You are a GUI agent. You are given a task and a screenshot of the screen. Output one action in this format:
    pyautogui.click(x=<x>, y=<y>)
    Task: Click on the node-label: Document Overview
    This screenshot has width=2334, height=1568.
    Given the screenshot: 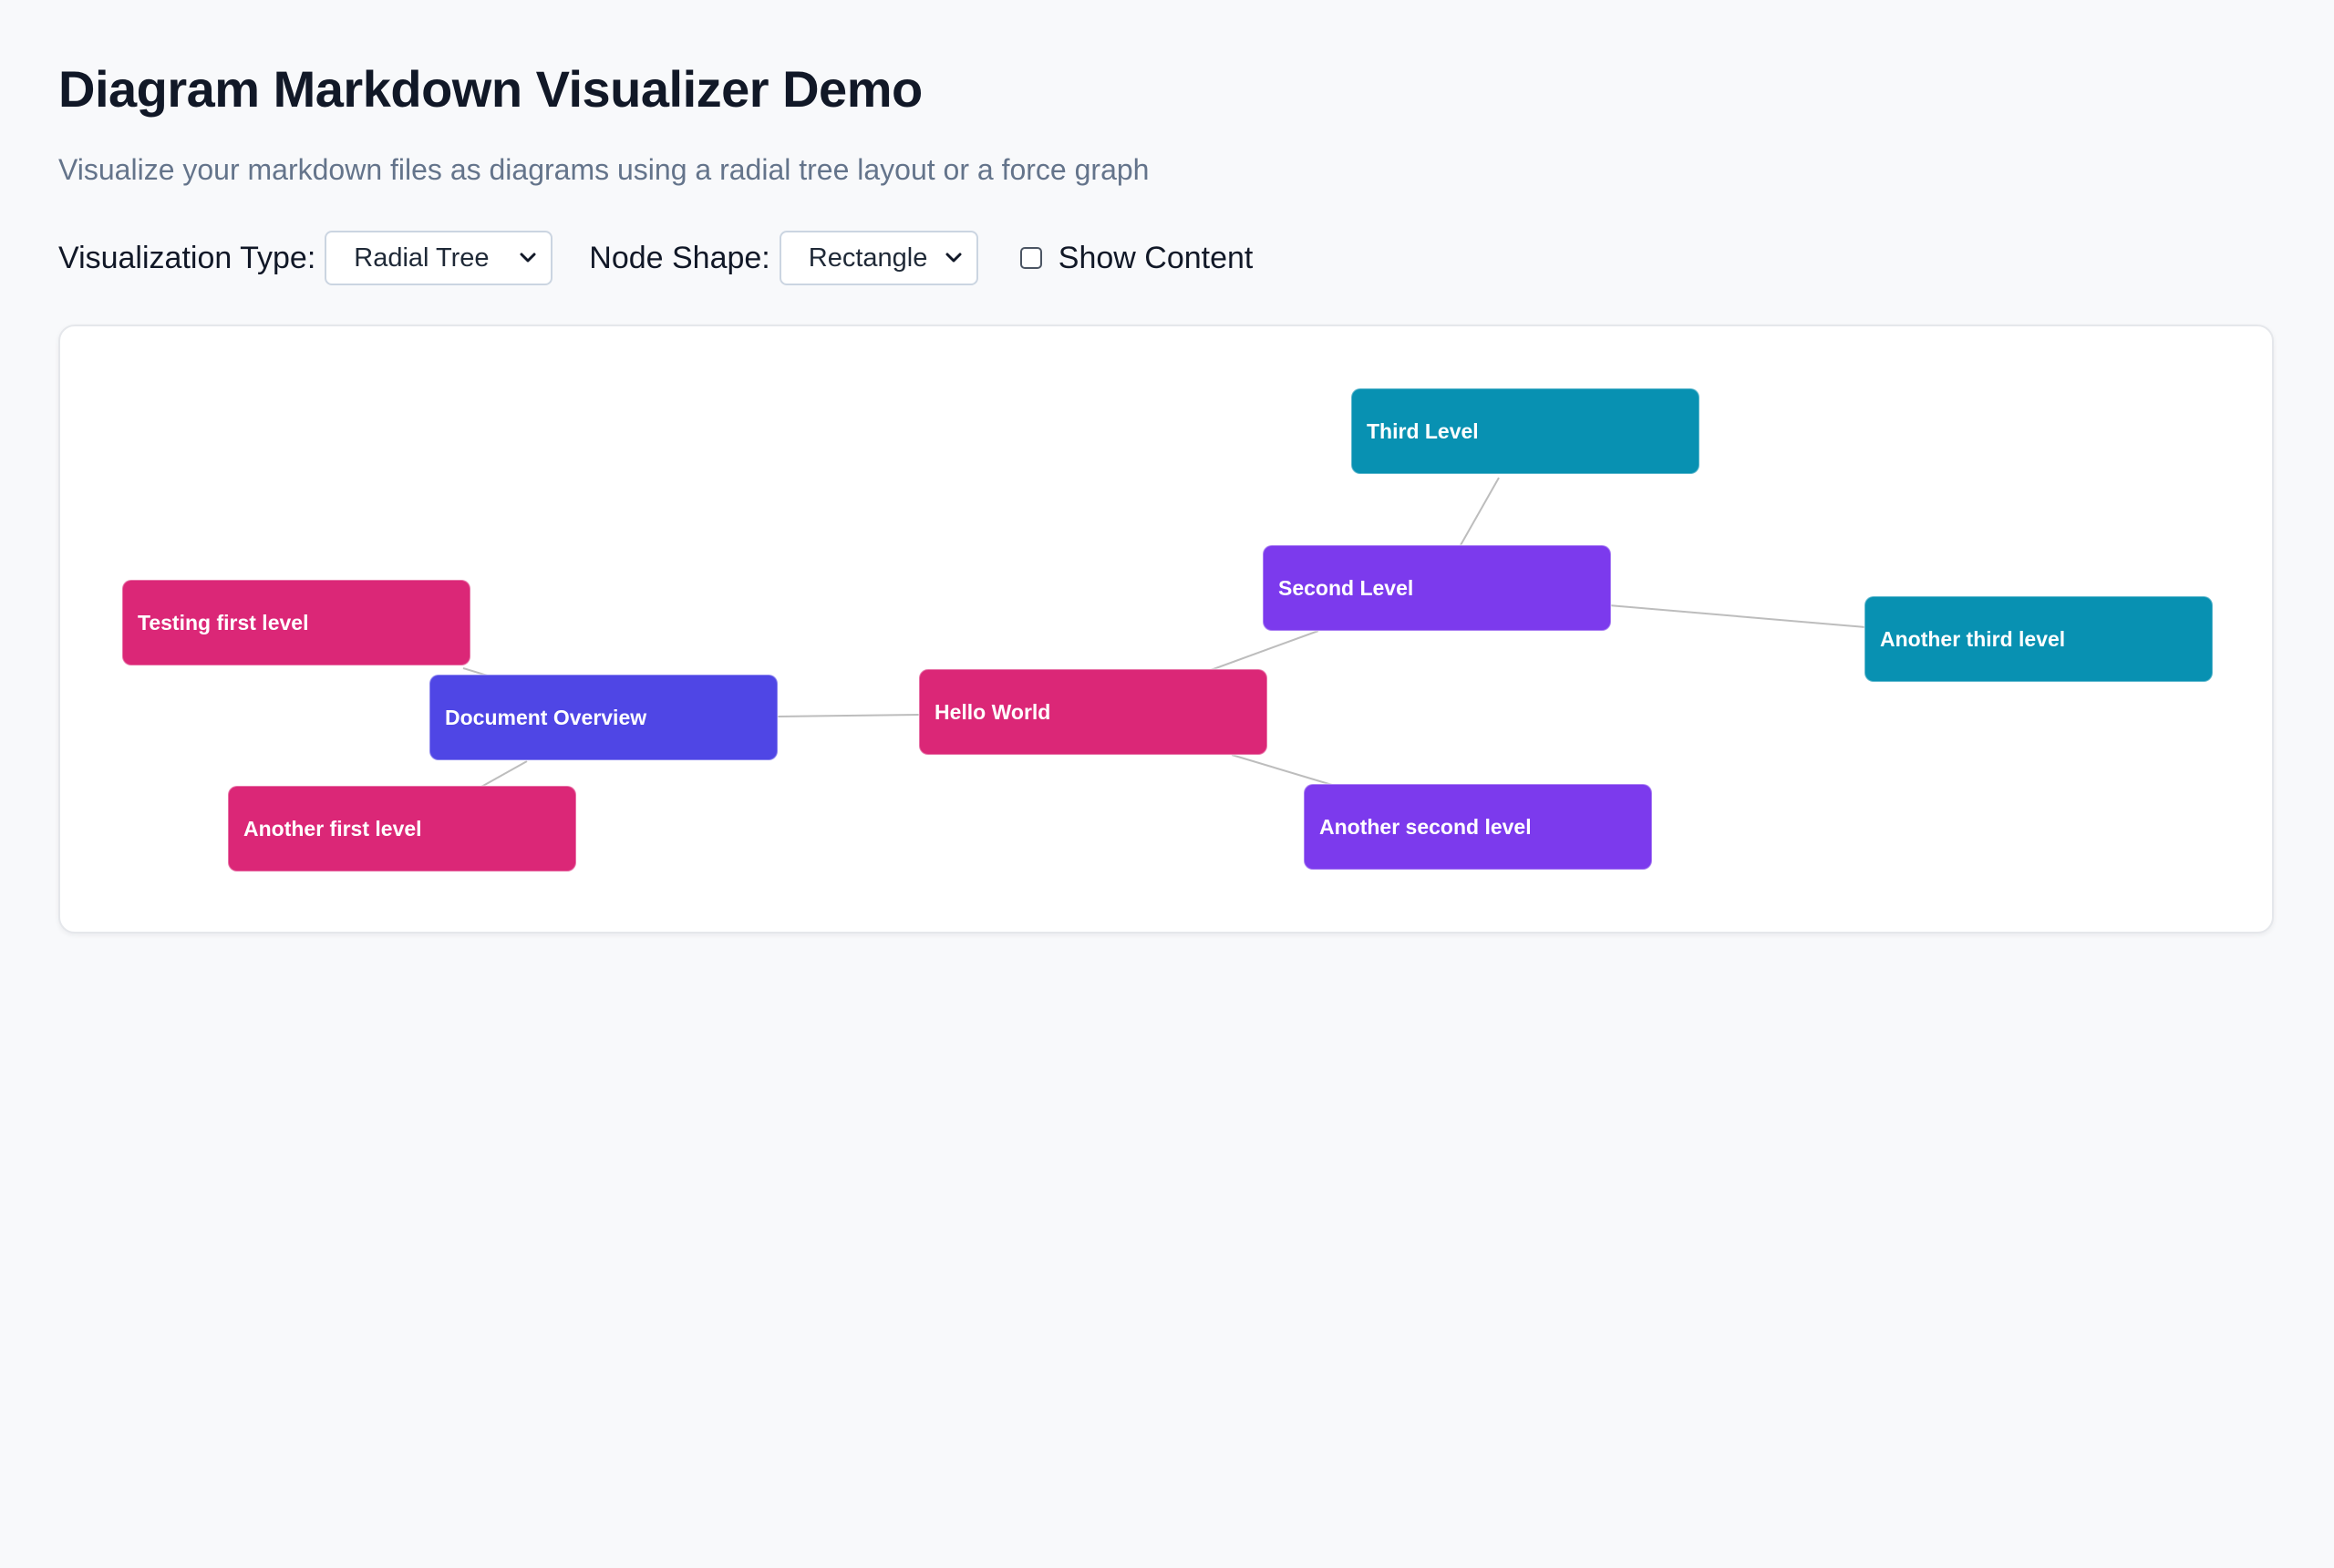 What is the action you would take?
    pyautogui.click(x=546, y=717)
    